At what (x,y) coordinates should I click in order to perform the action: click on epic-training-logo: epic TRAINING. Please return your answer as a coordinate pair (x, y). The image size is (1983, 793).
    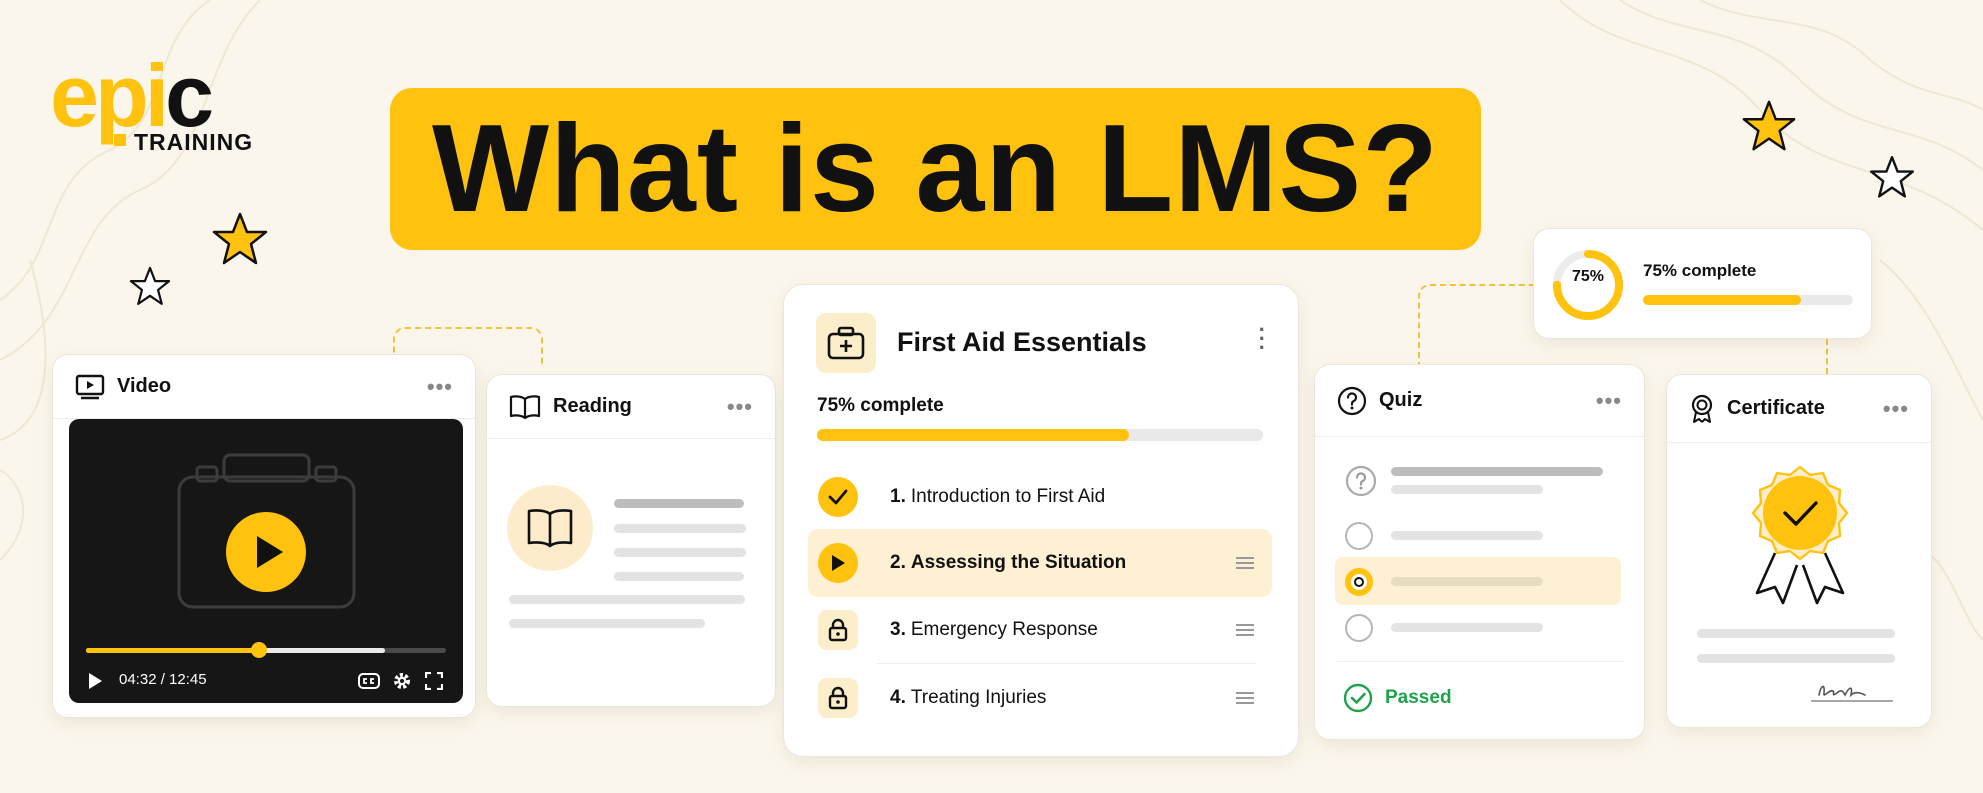
    Looking at the image, I should click on (151, 104).